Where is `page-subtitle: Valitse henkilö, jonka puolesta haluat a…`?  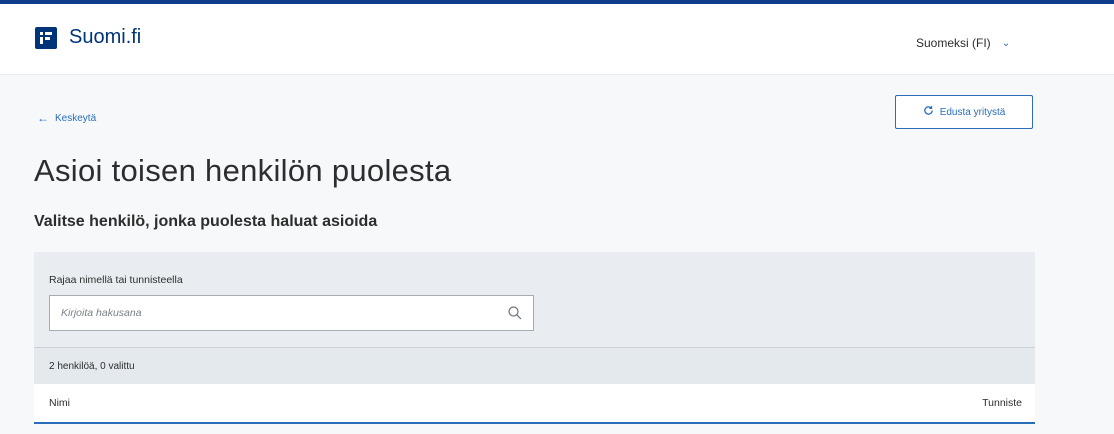 page-subtitle: Valitse henkilö, jonka puolesta haluat a… is located at coordinates (206, 221).